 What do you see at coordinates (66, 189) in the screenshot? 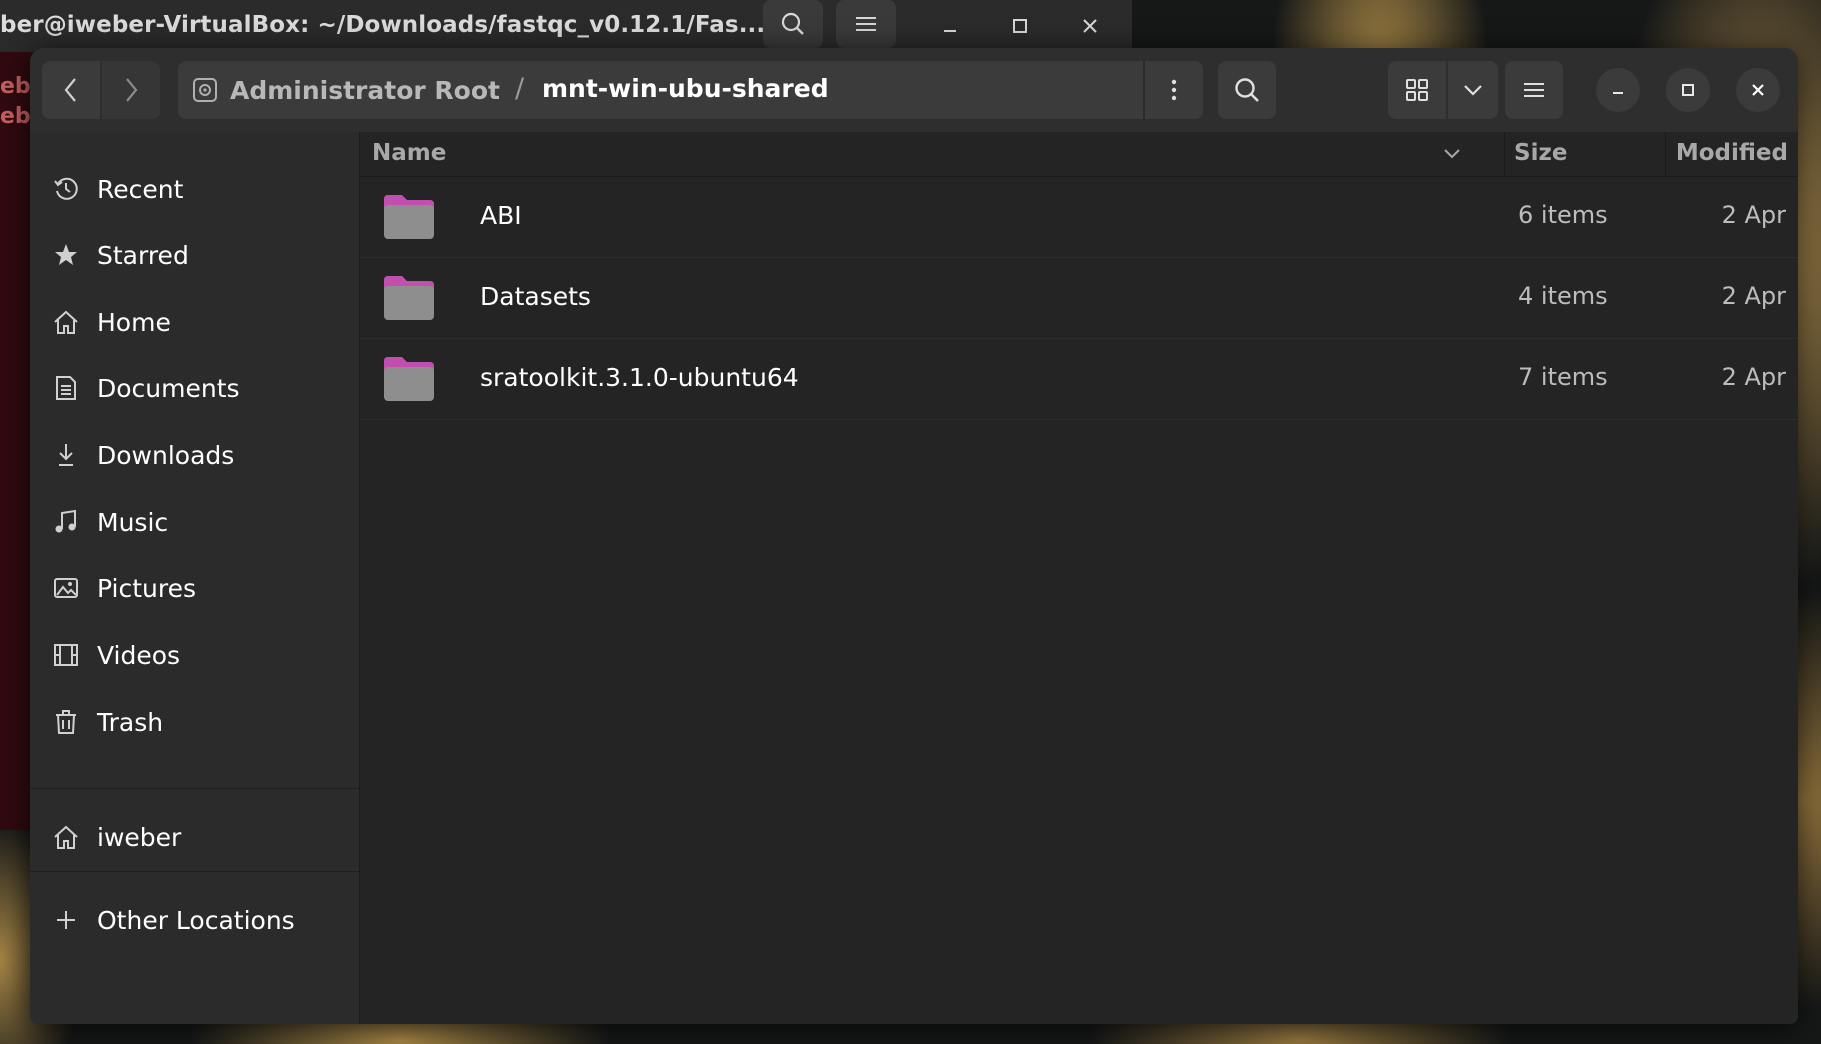
I see `clock-icon` at bounding box center [66, 189].